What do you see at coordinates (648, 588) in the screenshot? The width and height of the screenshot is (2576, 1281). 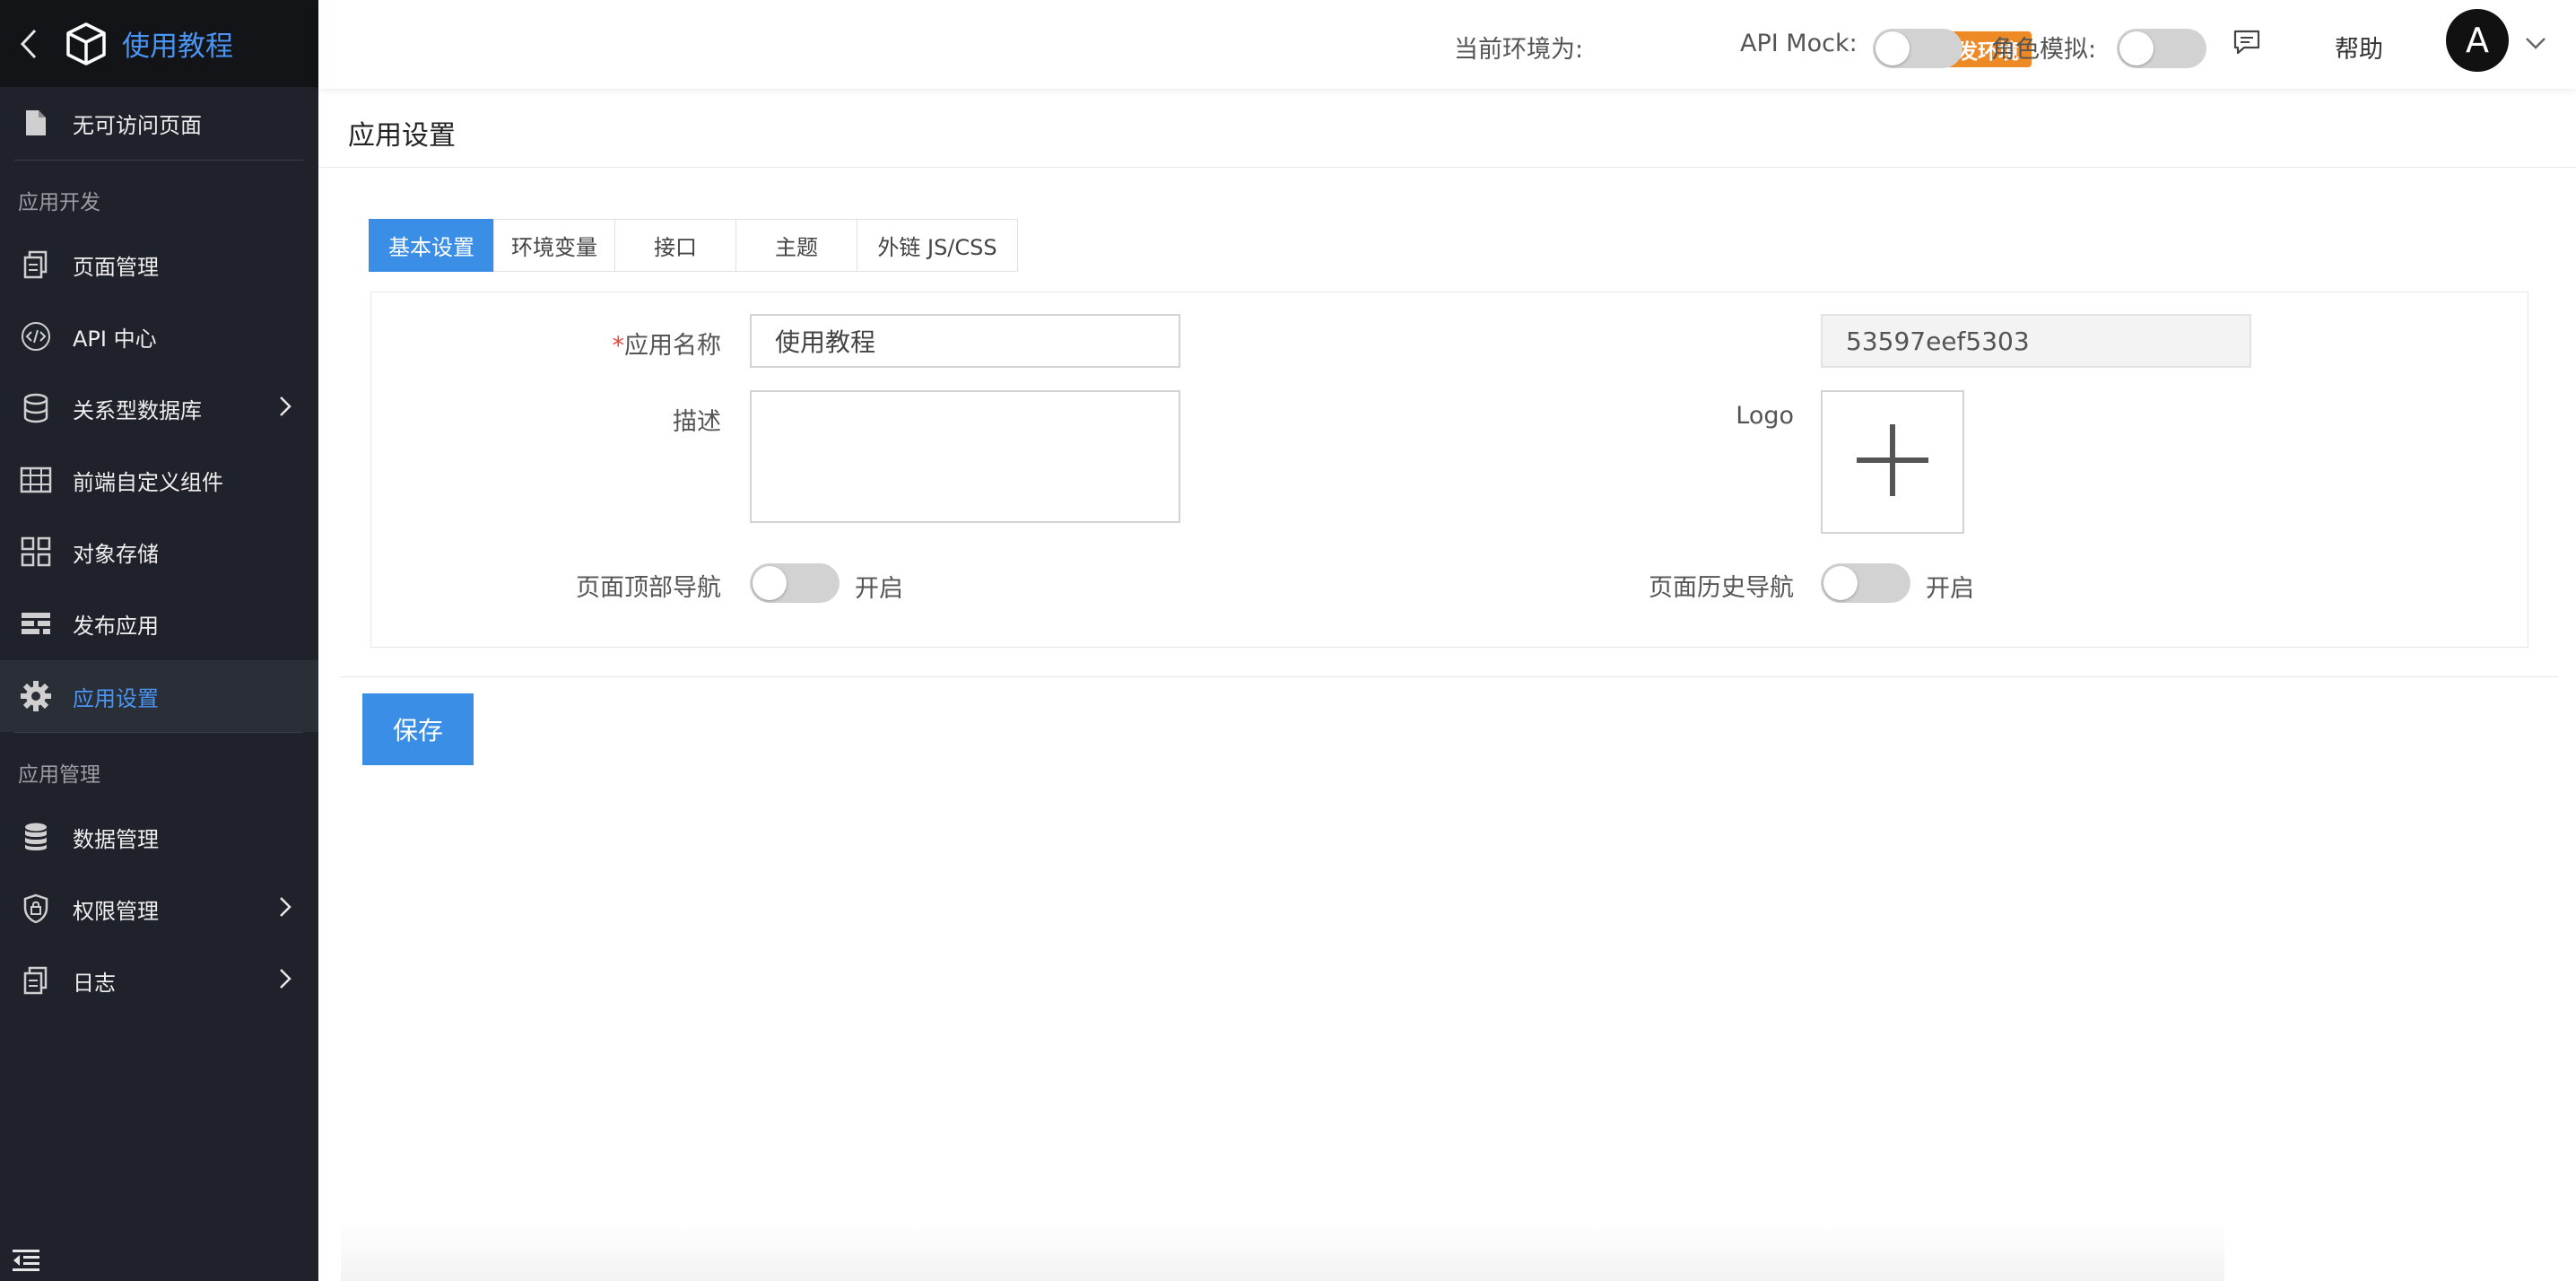 I see `top-nav-label: 页面顶部导航` at bounding box center [648, 588].